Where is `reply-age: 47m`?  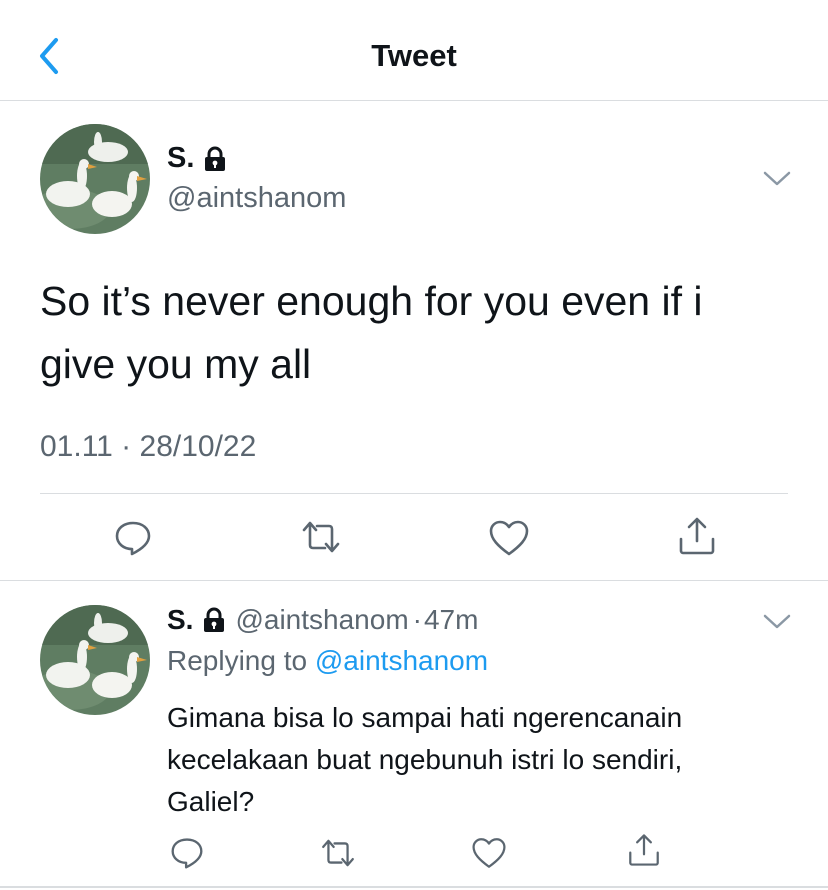
reply-age: 47m is located at coordinates (451, 620).